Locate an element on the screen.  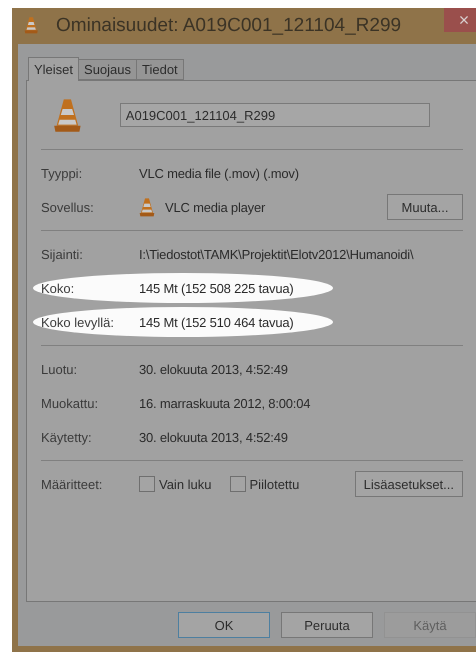
field-value: VLC media file (.mov) (.mov) is located at coordinates (219, 173).